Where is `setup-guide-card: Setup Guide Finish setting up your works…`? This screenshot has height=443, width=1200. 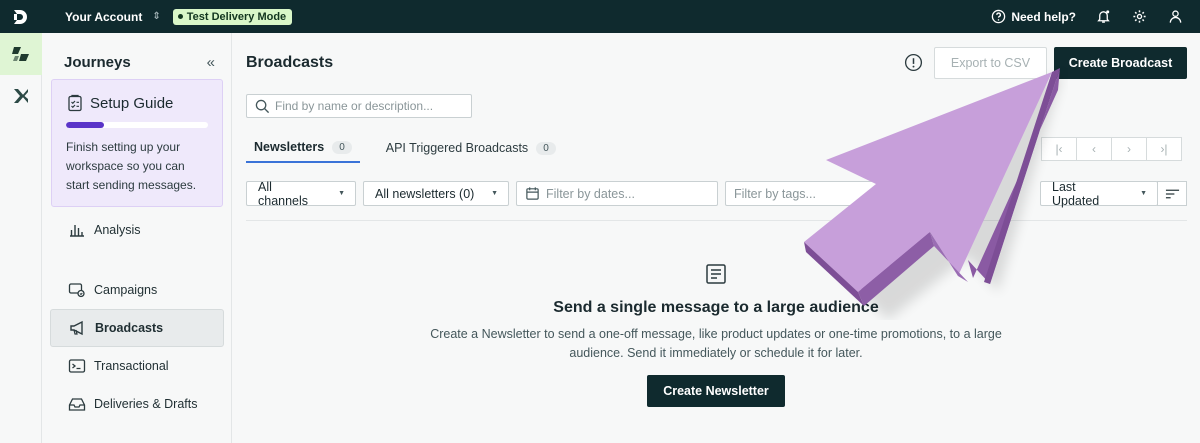 setup-guide-card: Setup Guide Finish setting up your works… is located at coordinates (137, 143).